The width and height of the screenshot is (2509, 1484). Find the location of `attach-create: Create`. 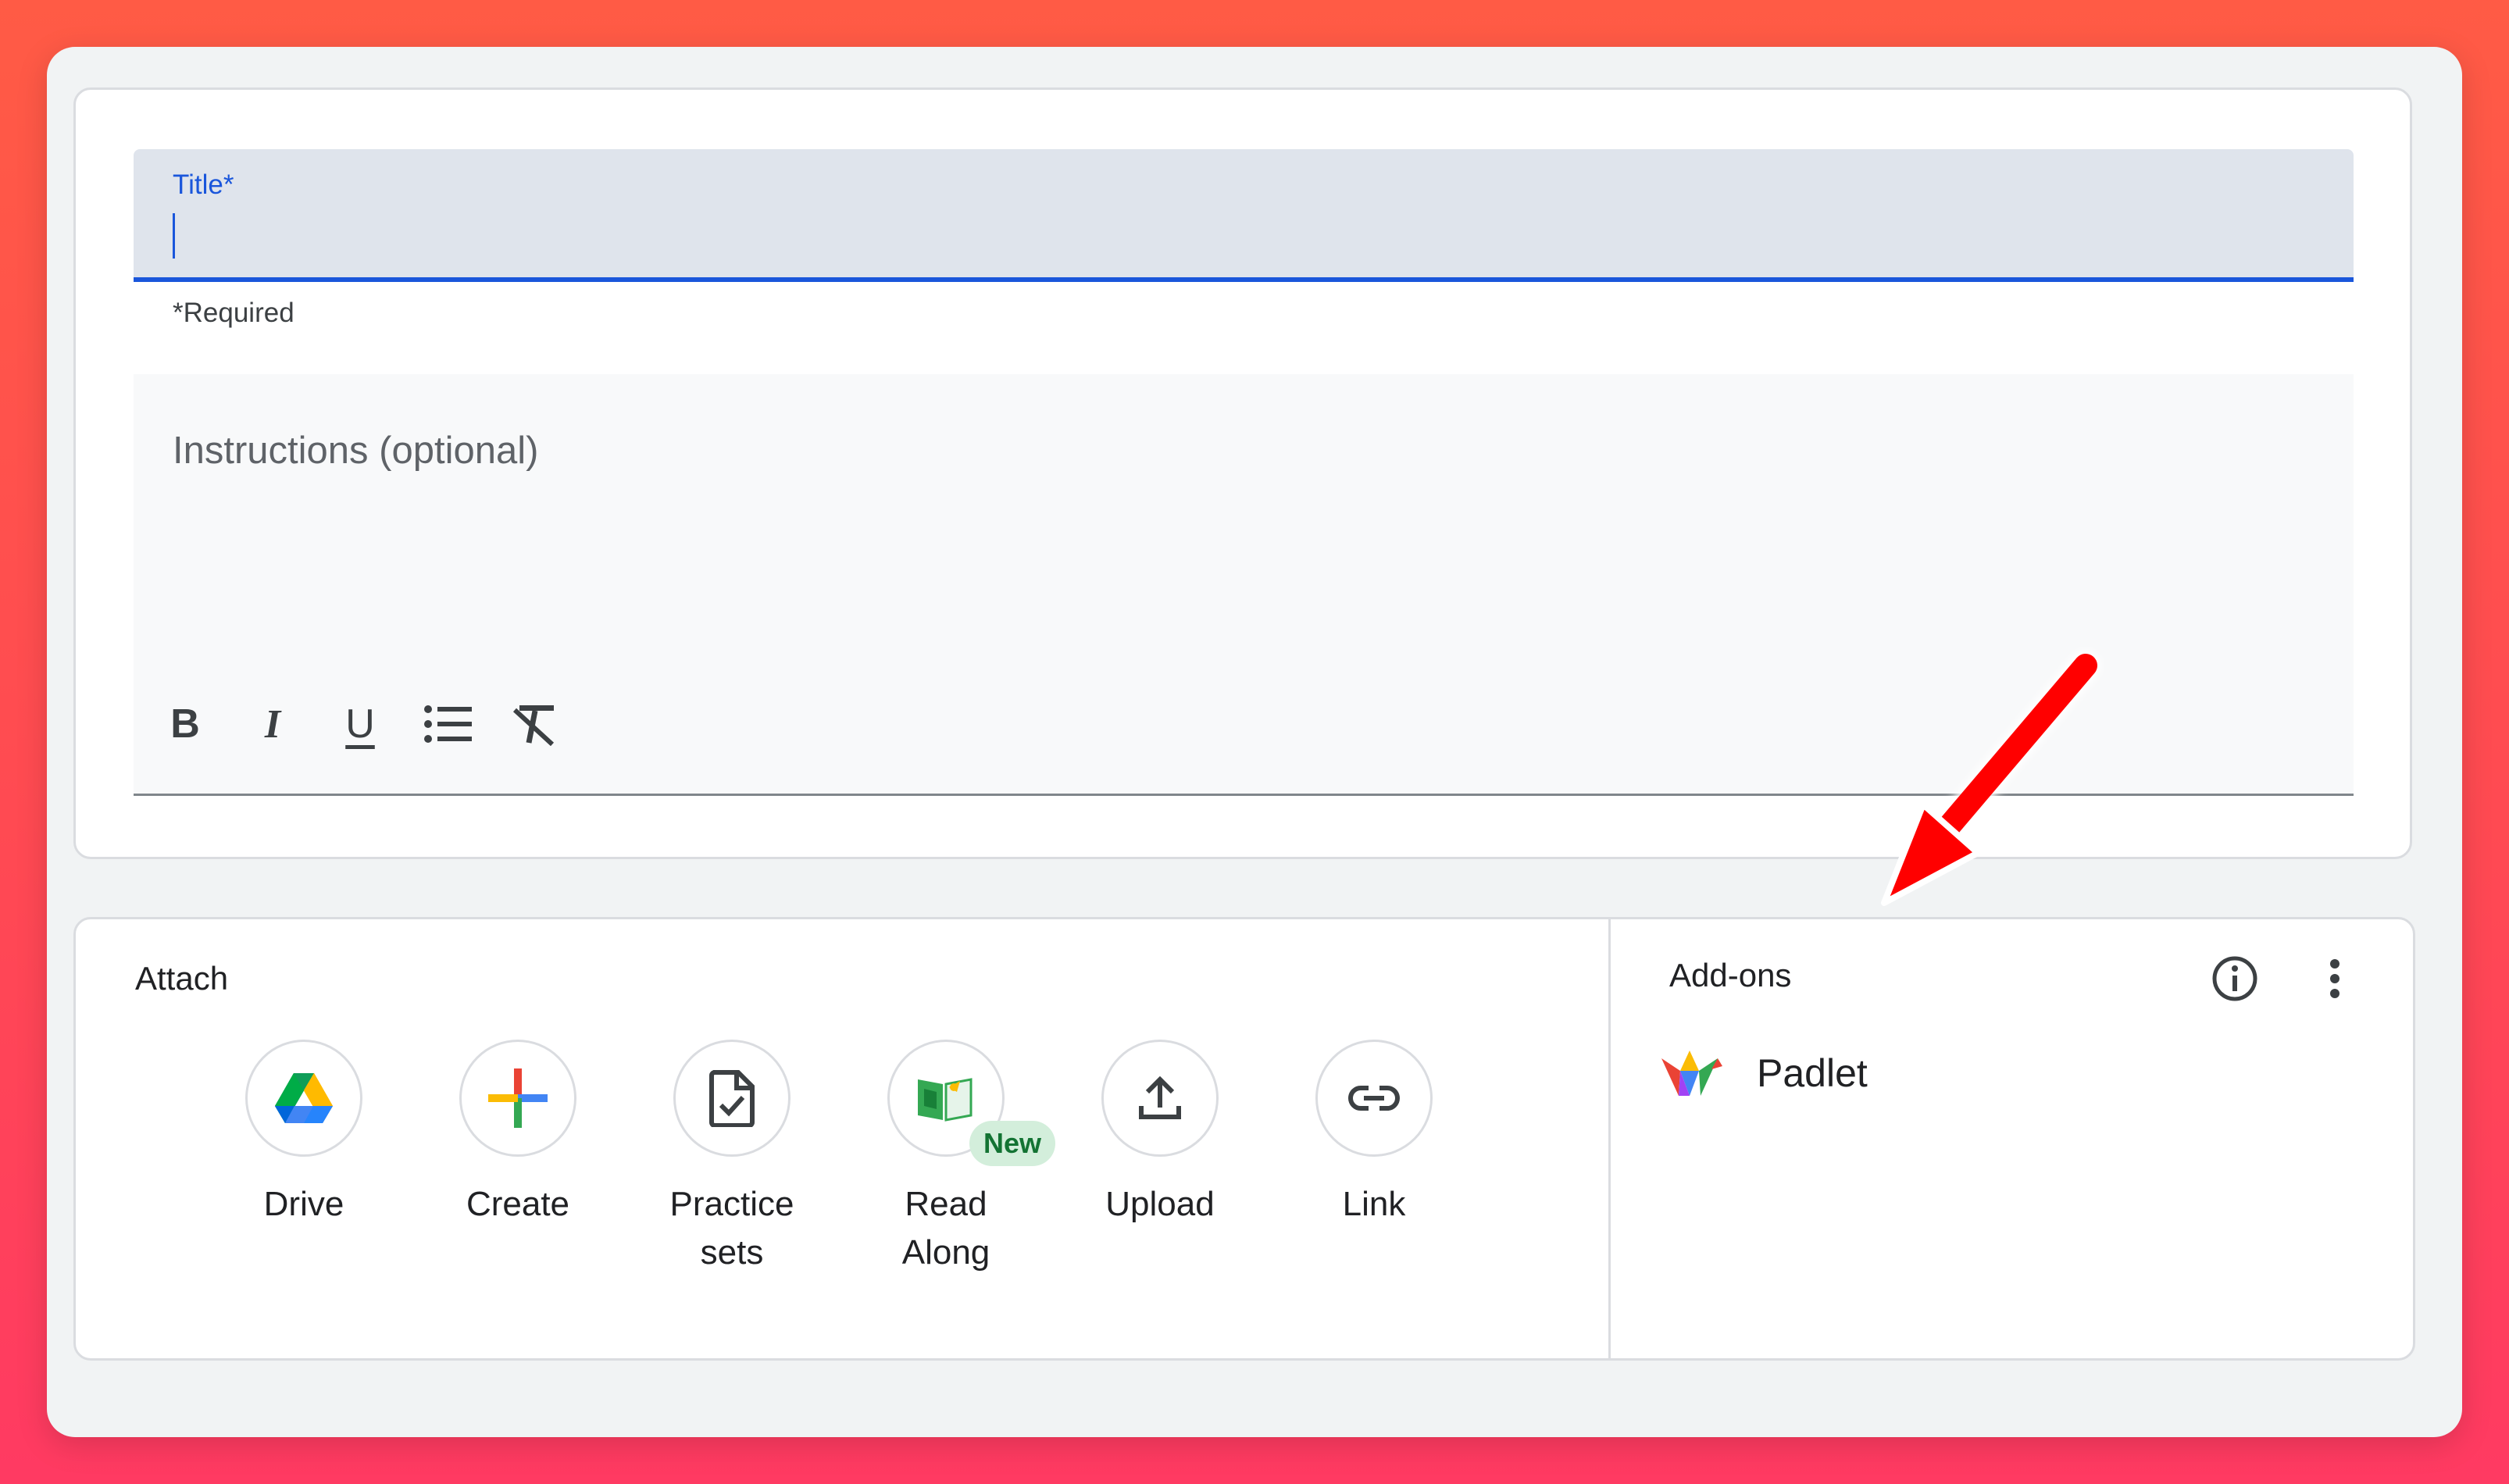

attach-create: Create is located at coordinates (518, 1158).